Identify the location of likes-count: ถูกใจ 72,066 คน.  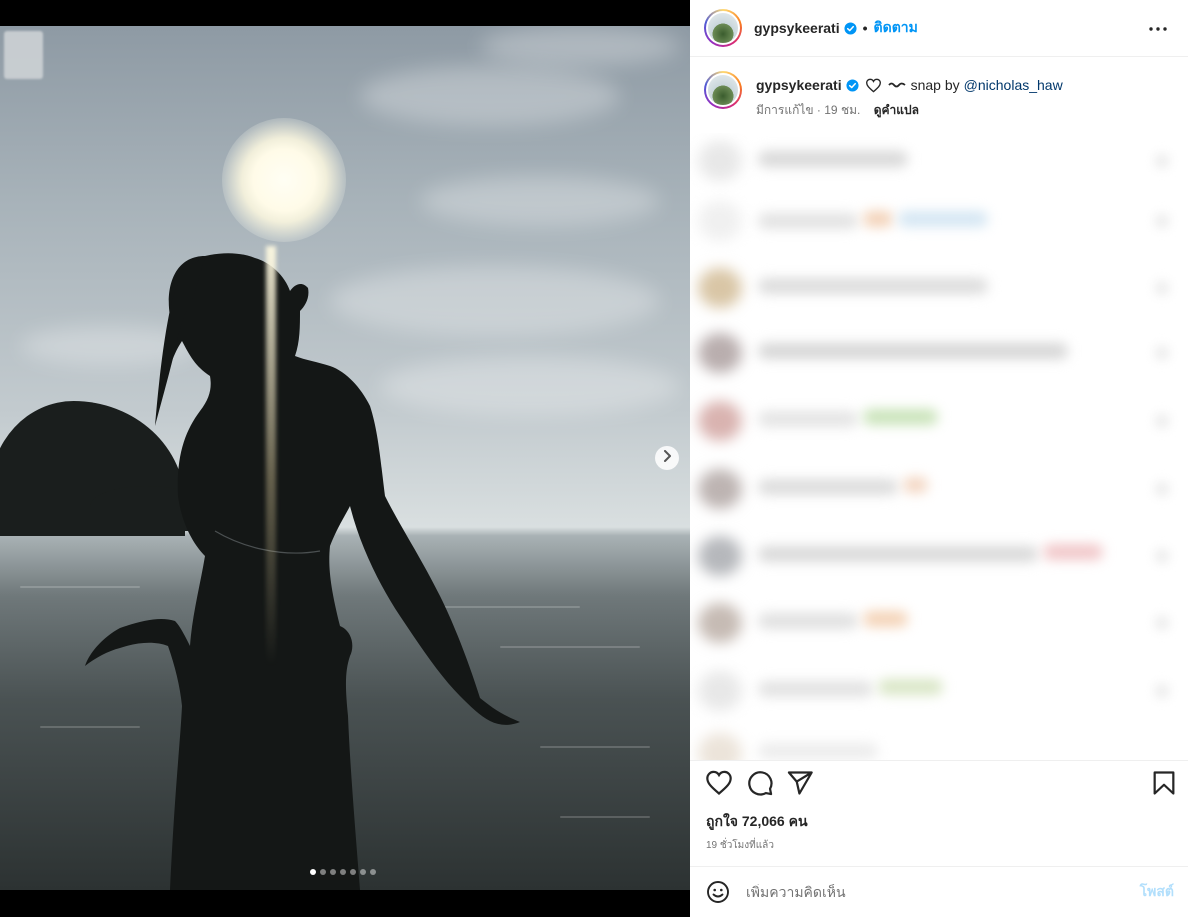
(757, 822).